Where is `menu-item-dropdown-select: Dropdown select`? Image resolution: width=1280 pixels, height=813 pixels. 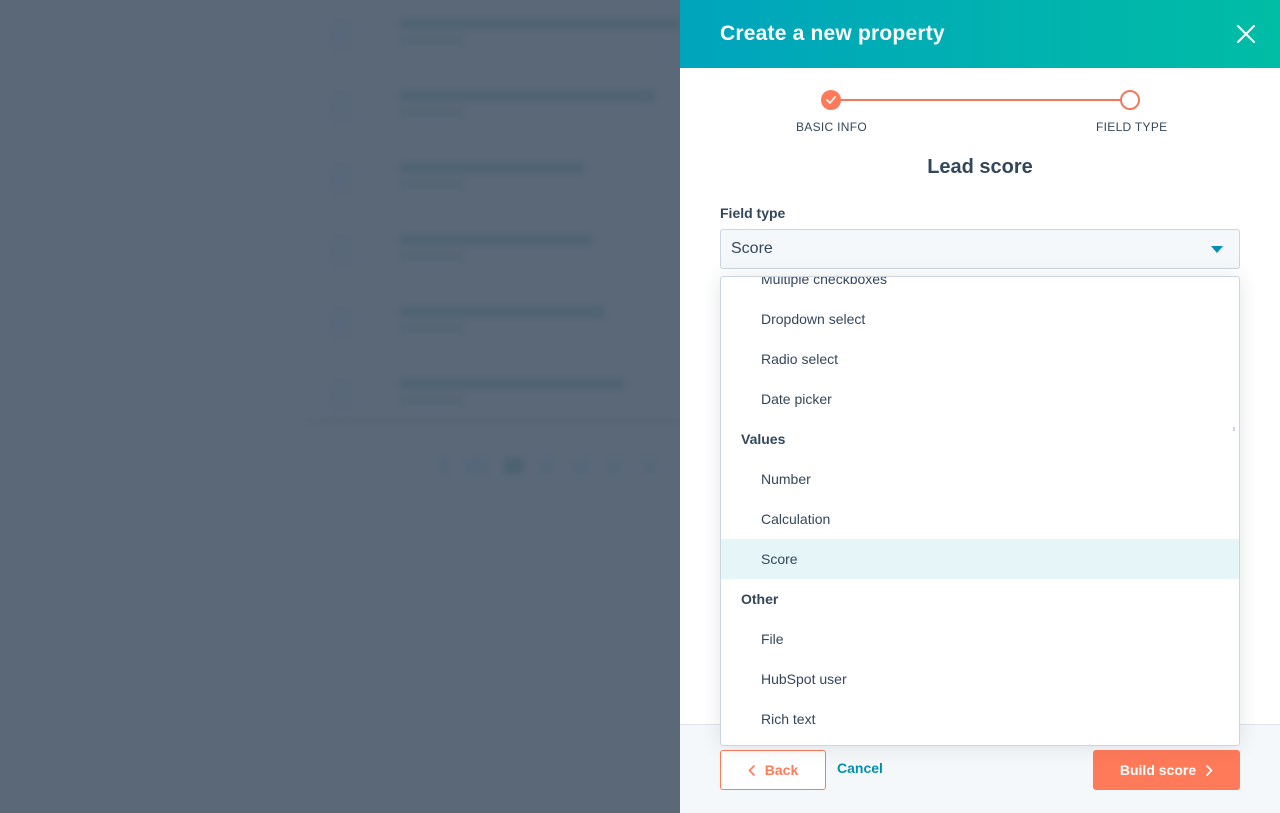
menu-item-dropdown-select: Dropdown select is located at coordinates (980, 319).